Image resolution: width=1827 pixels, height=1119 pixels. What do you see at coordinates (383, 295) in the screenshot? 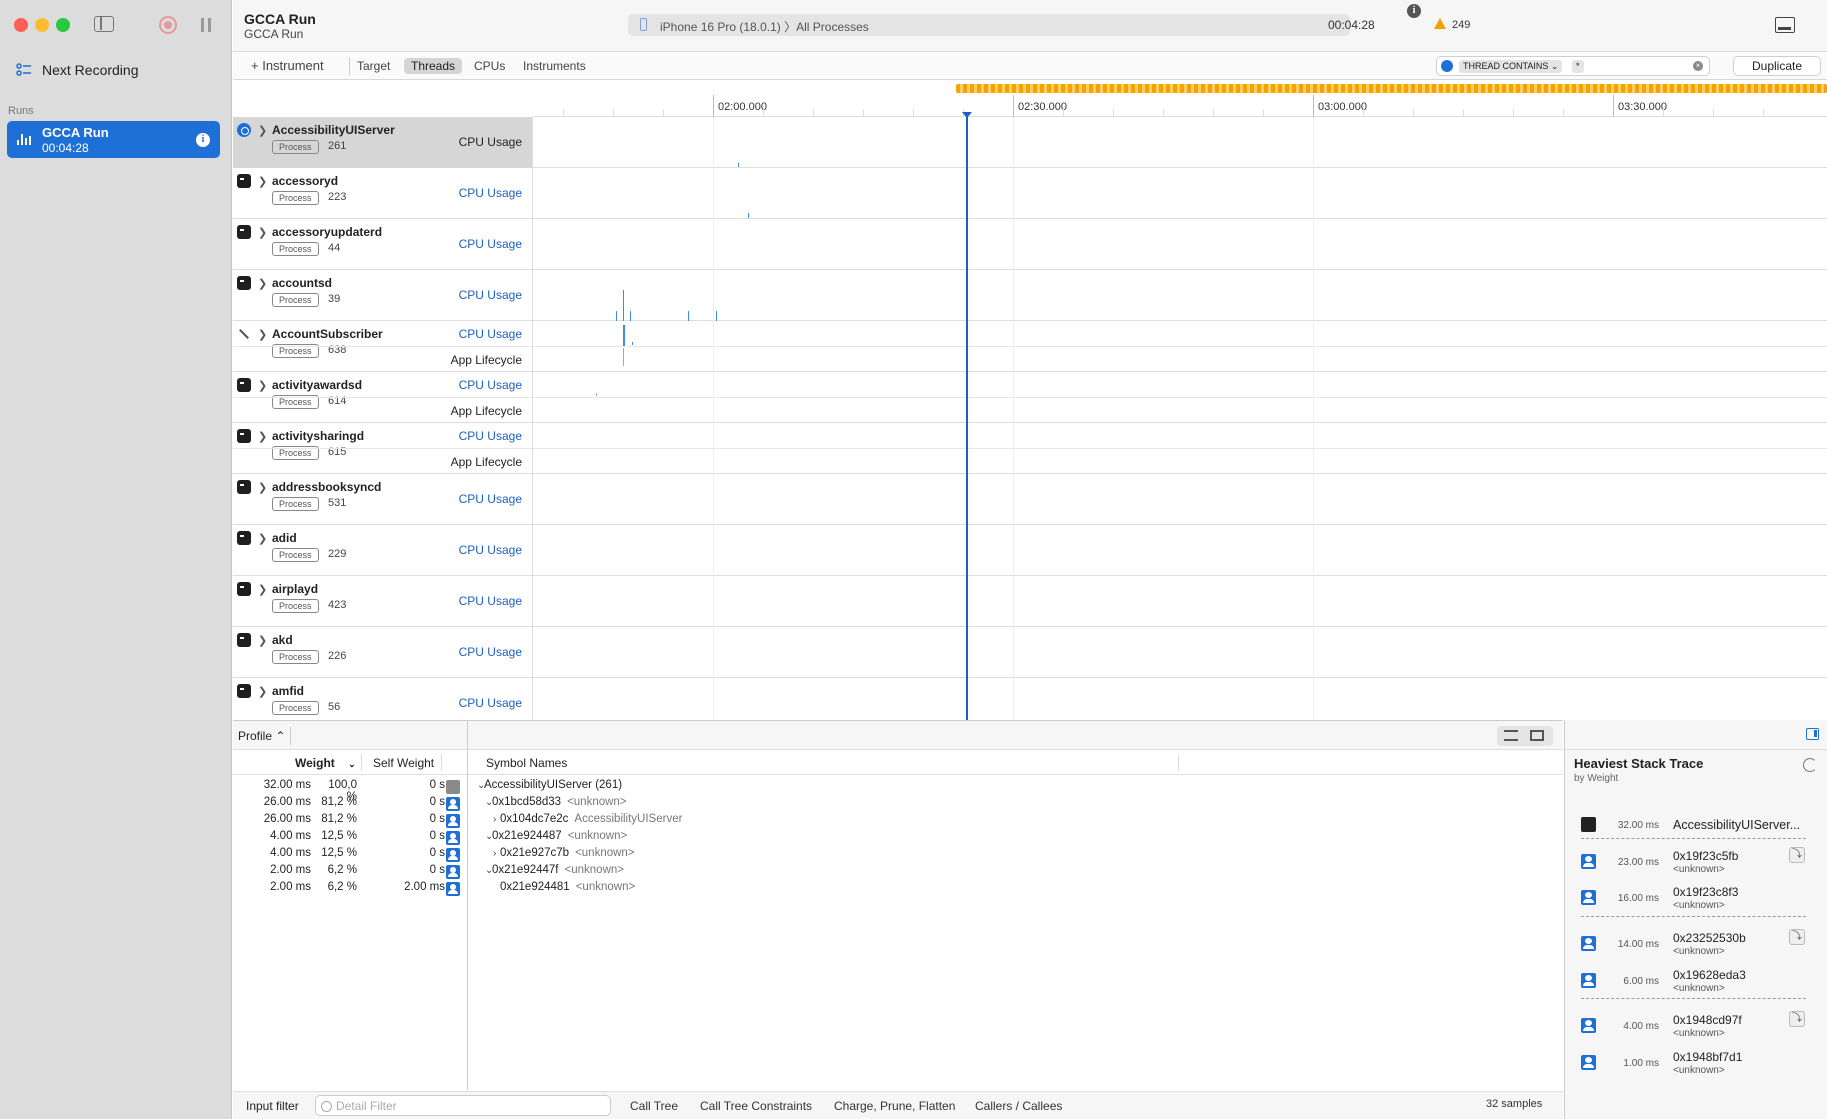
I see `track-label: ❯ accountsd Process 39 CPU Usage` at bounding box center [383, 295].